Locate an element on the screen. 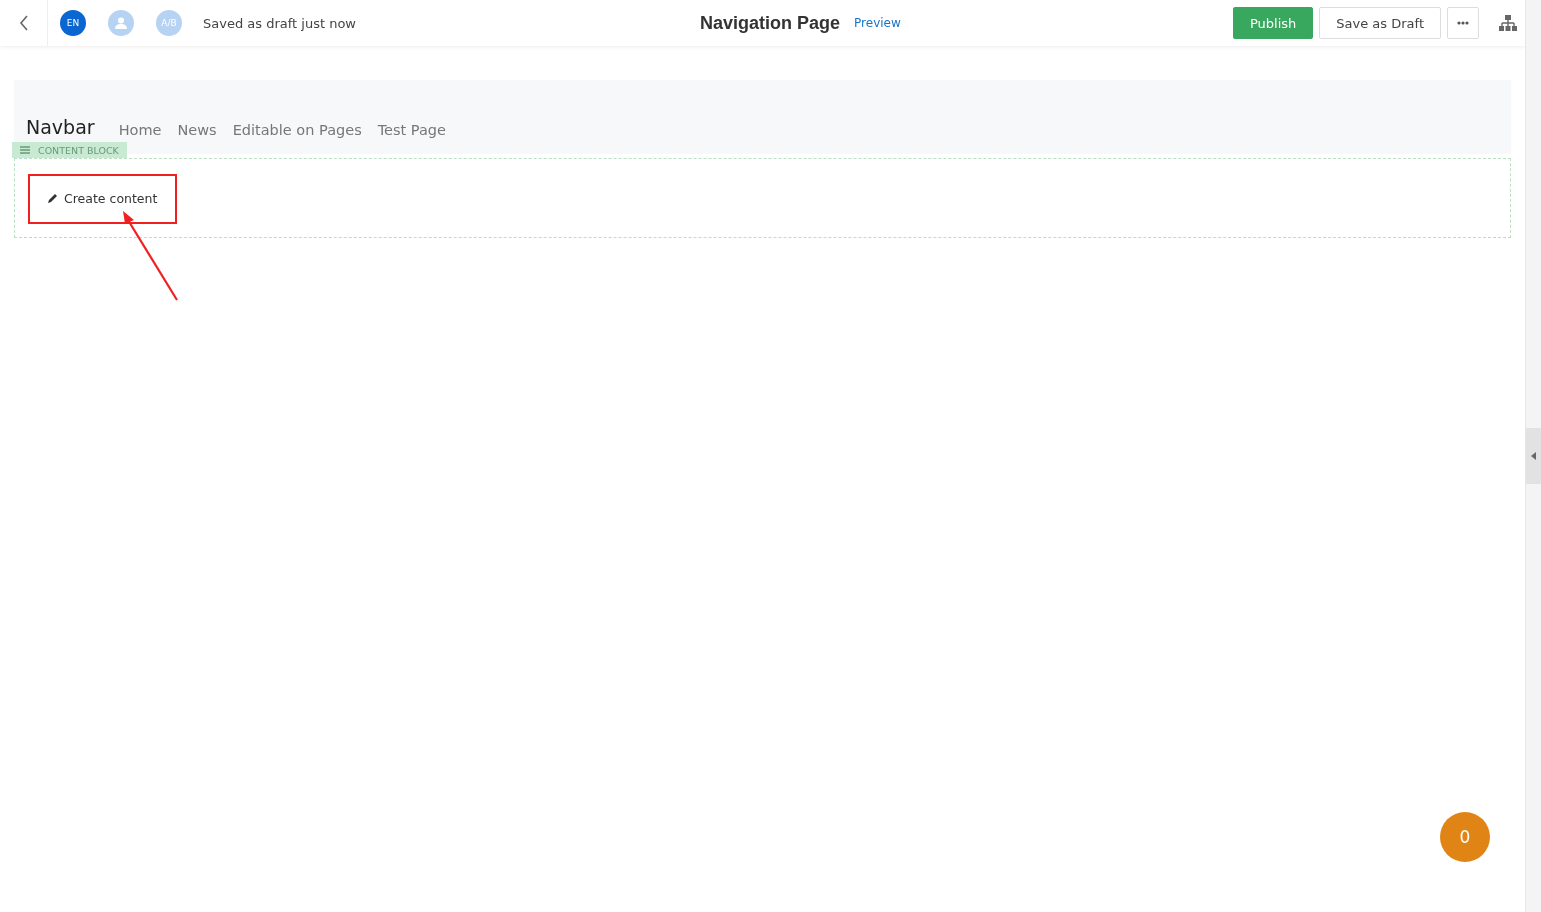 The width and height of the screenshot is (1541, 912). more-button is located at coordinates (1463, 23).